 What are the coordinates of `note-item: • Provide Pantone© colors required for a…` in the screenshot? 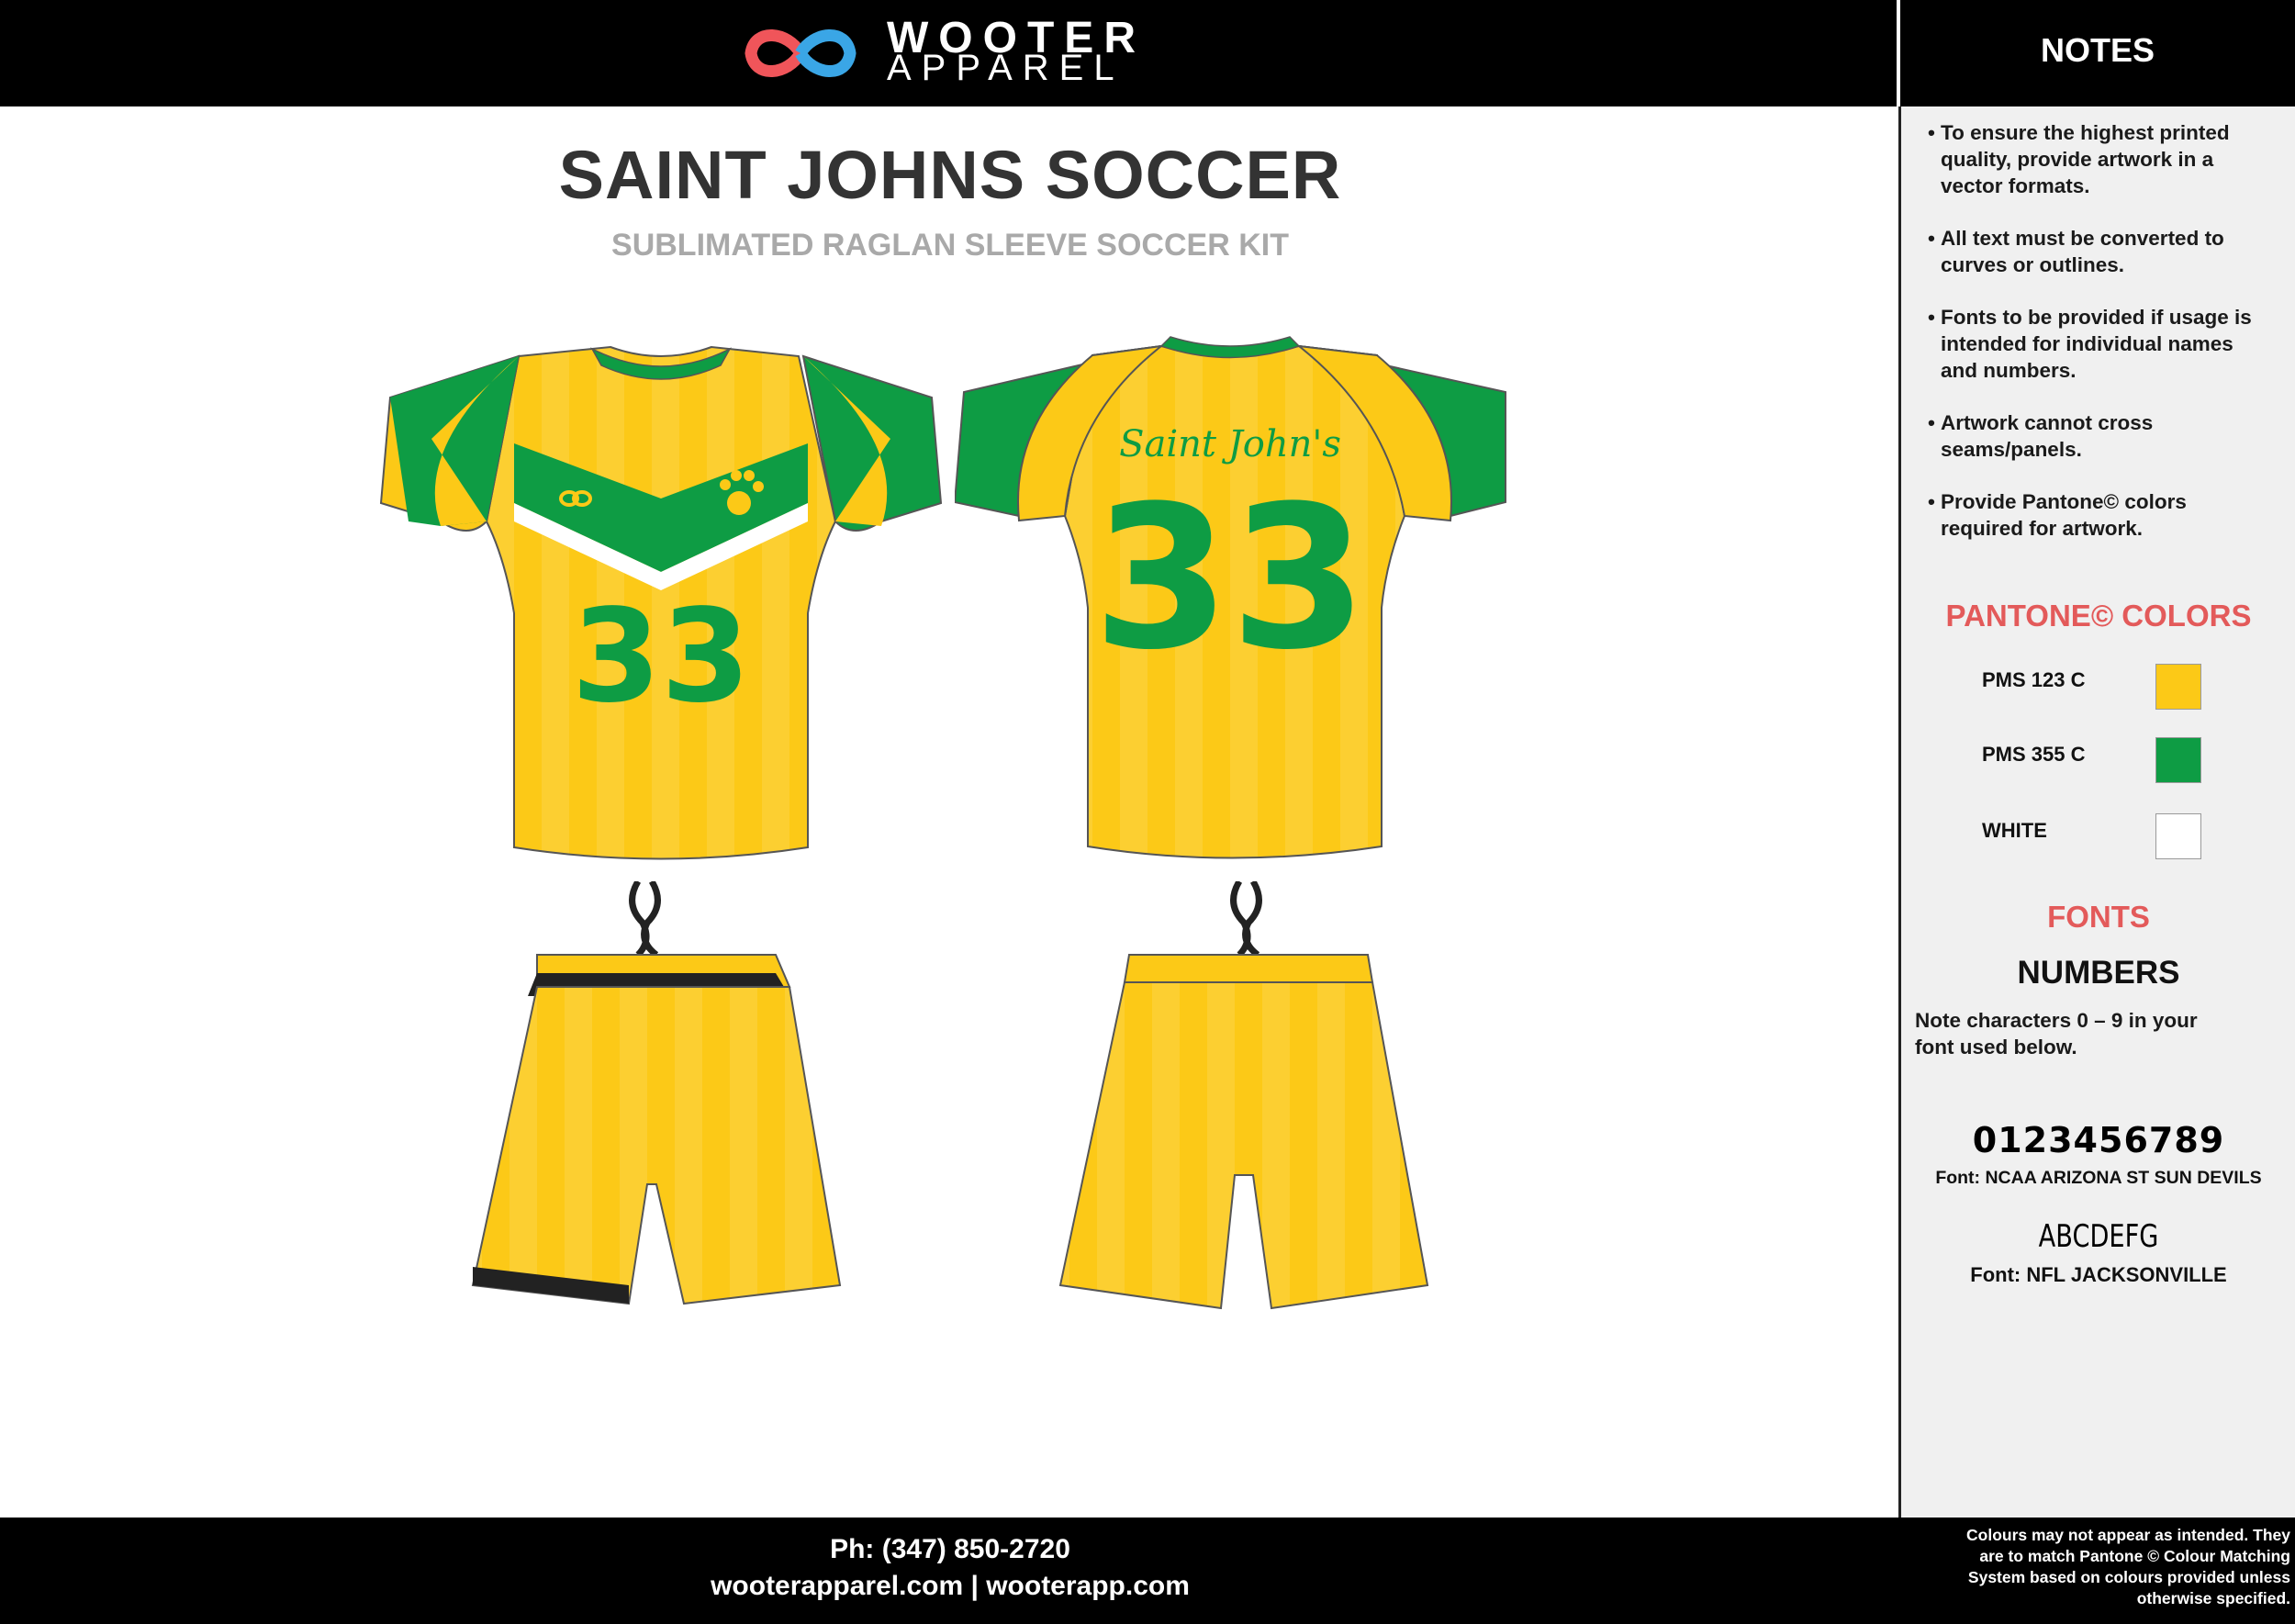 It's located at (2057, 515).